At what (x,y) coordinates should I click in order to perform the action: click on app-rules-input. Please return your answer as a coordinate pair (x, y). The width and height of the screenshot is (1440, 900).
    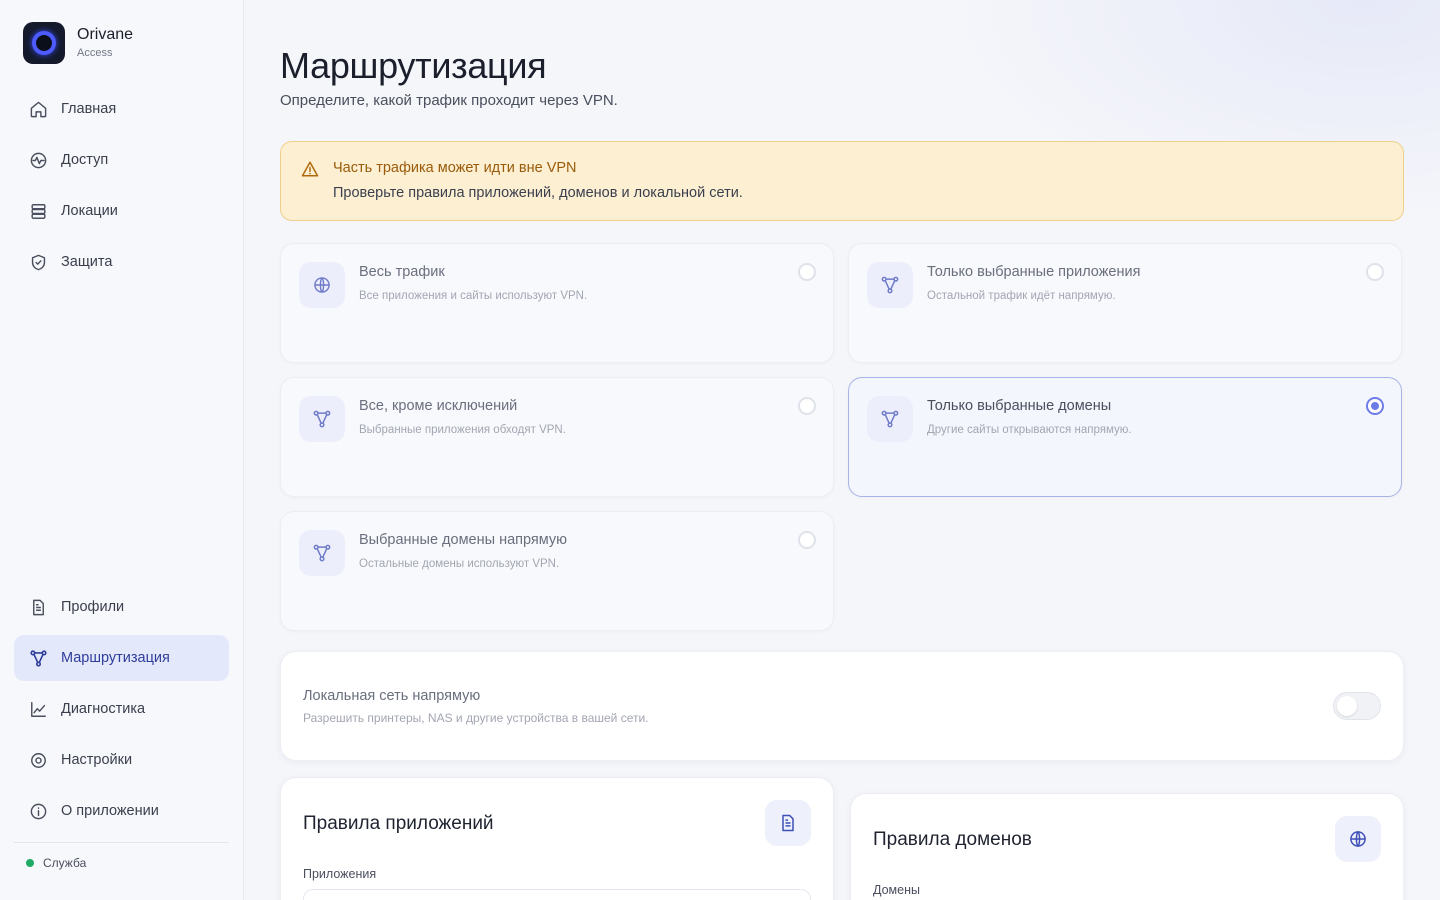
    Looking at the image, I should click on (557, 894).